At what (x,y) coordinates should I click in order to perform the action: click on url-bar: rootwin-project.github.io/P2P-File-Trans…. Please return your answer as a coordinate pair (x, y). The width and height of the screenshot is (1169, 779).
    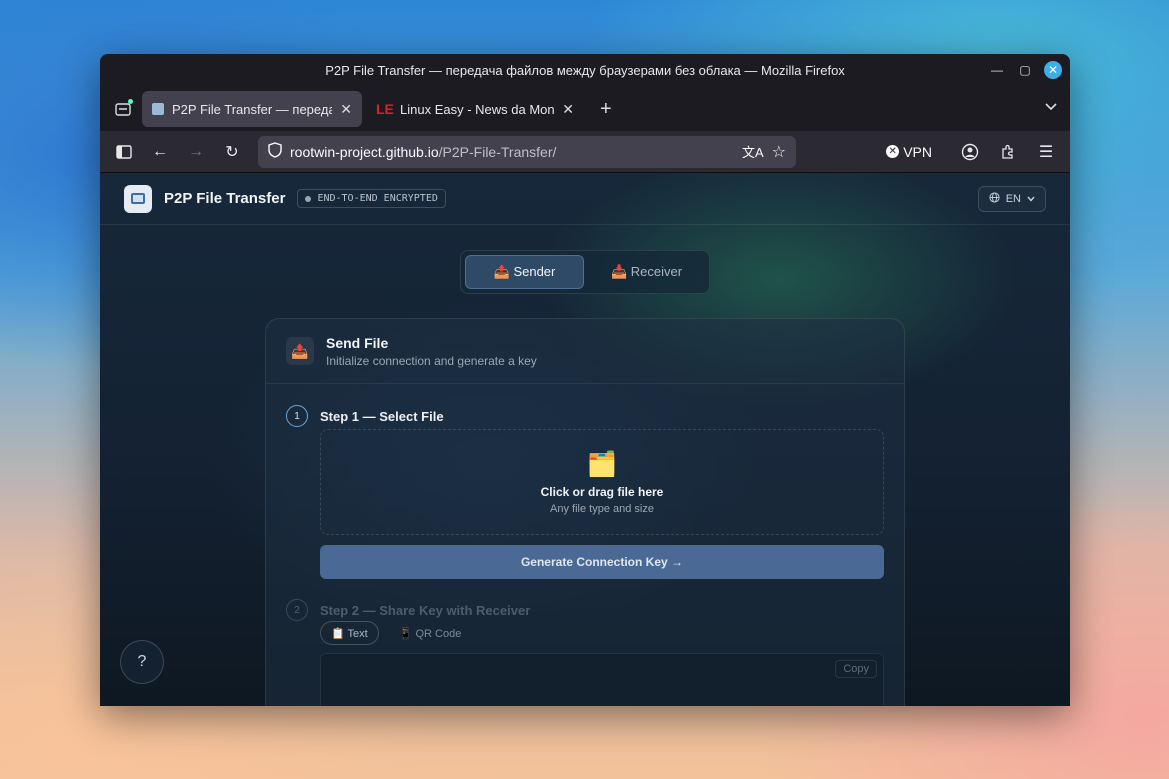
    Looking at the image, I should click on (527, 151).